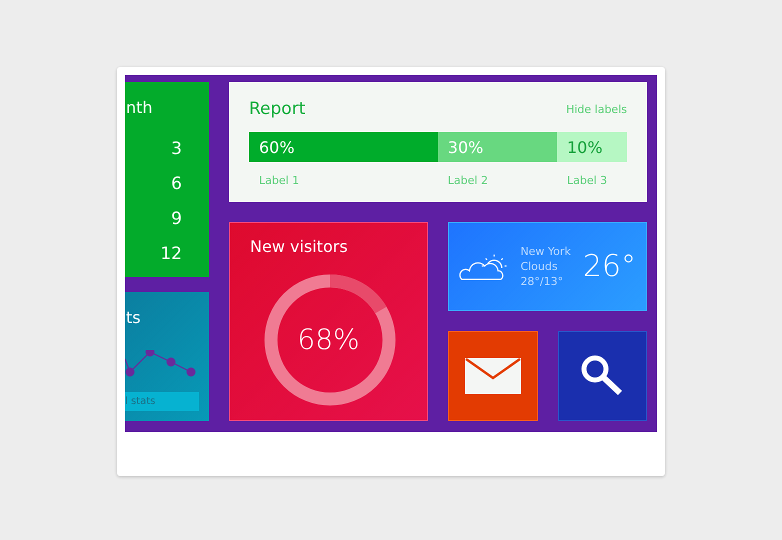 Image resolution: width=782 pixels, height=540 pixels. Describe the element at coordinates (176, 149) in the screenshot. I see `month-value: 3` at that location.